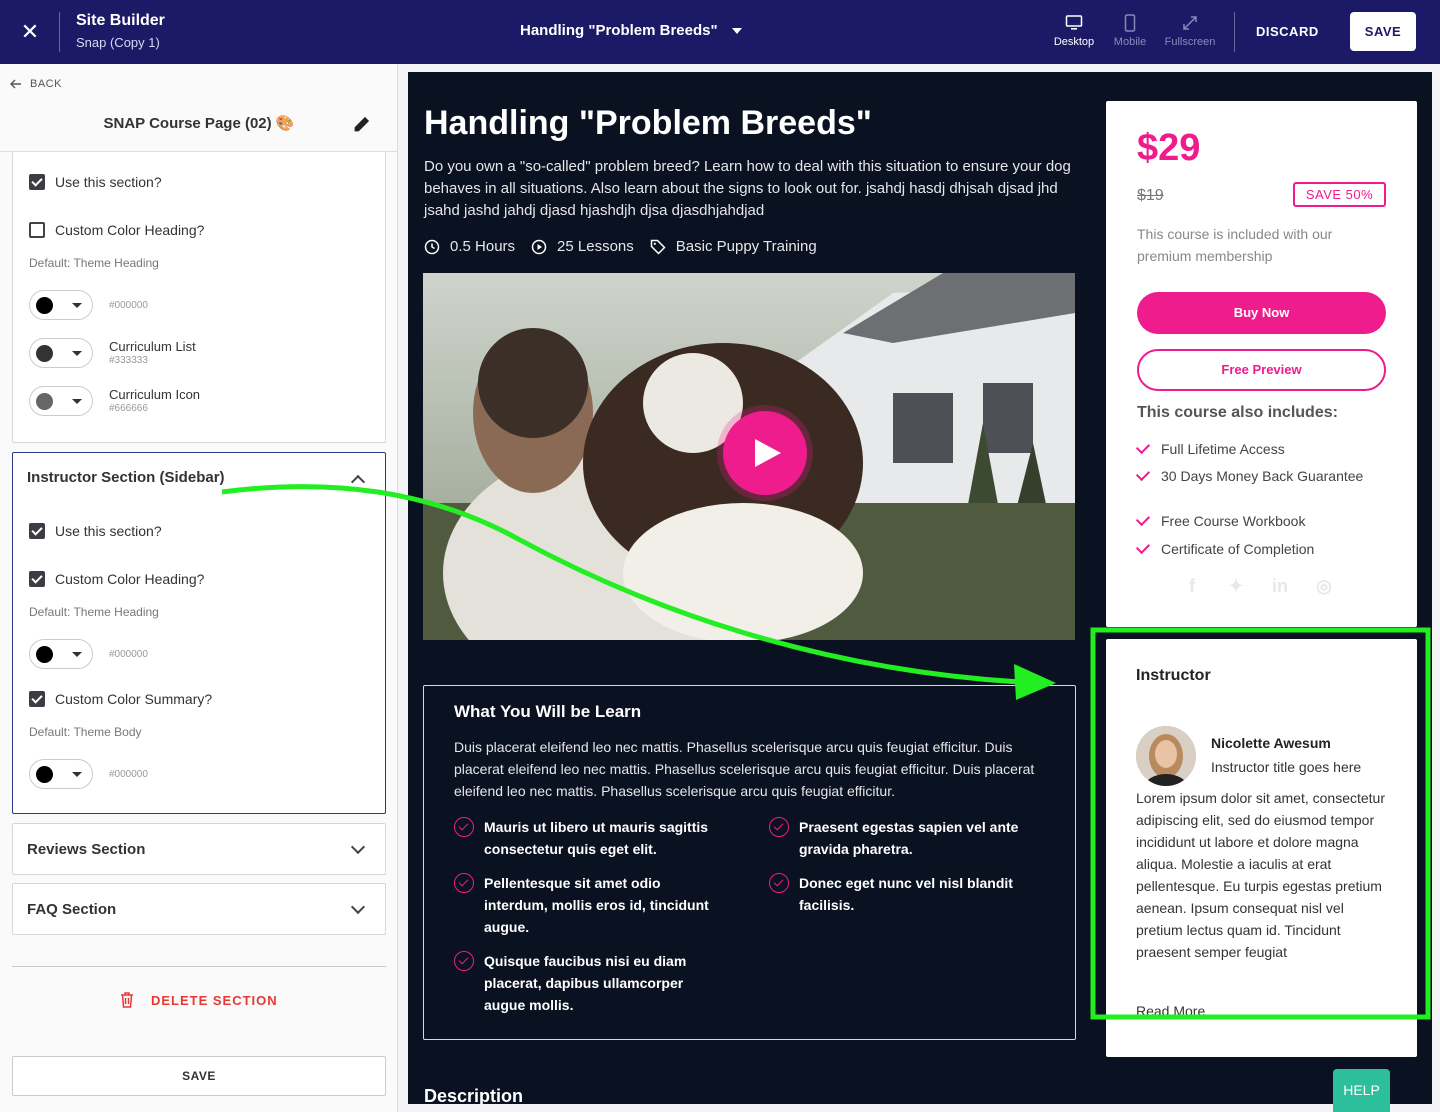 The width and height of the screenshot is (1440, 1112). I want to click on avatar, so click(1166, 756).